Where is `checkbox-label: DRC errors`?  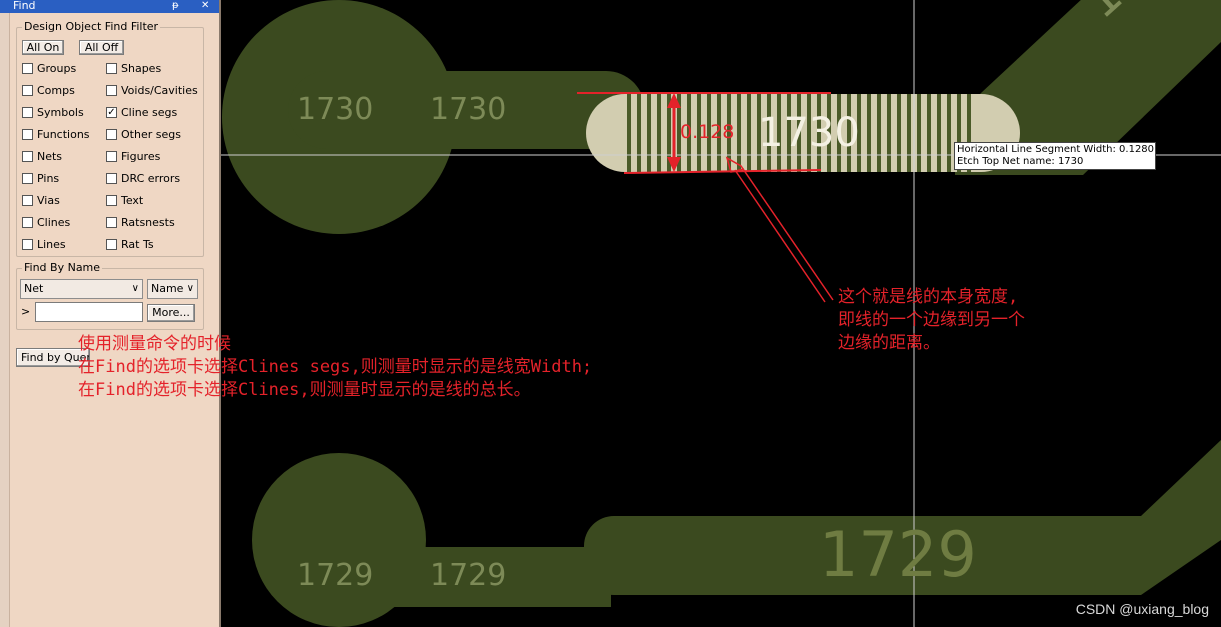
checkbox-label: DRC errors is located at coordinates (151, 178).